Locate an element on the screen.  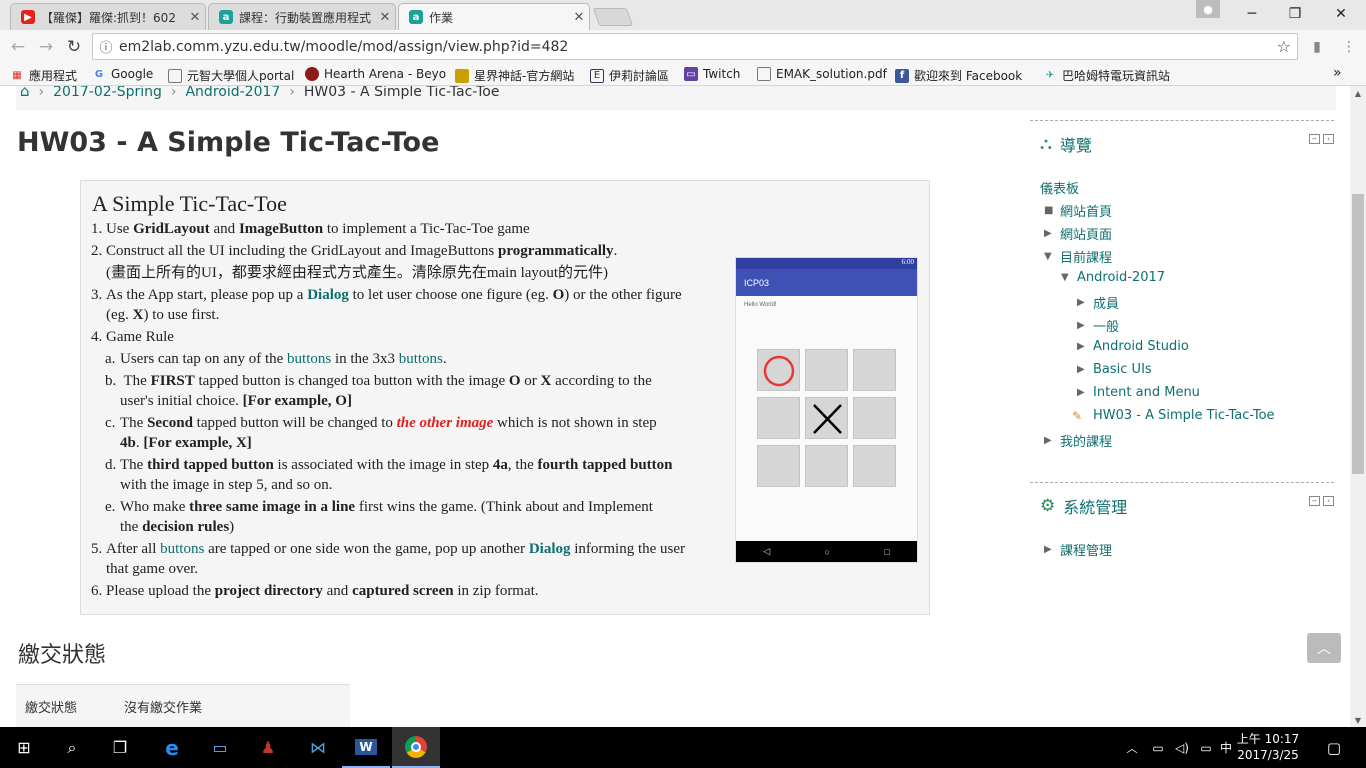
battery-icon: ▭ is located at coordinates (1158, 747).